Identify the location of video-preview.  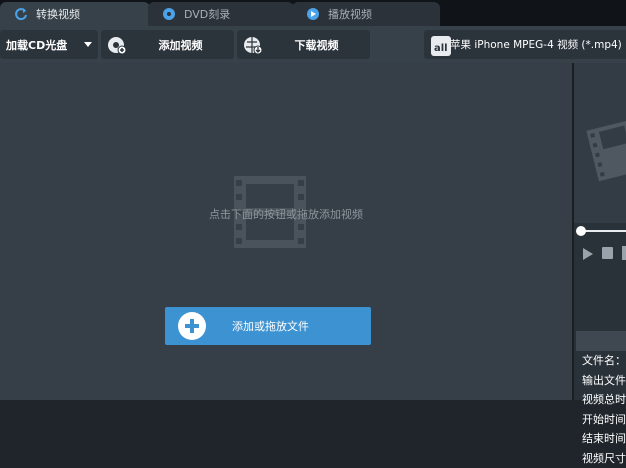
(600, 143).